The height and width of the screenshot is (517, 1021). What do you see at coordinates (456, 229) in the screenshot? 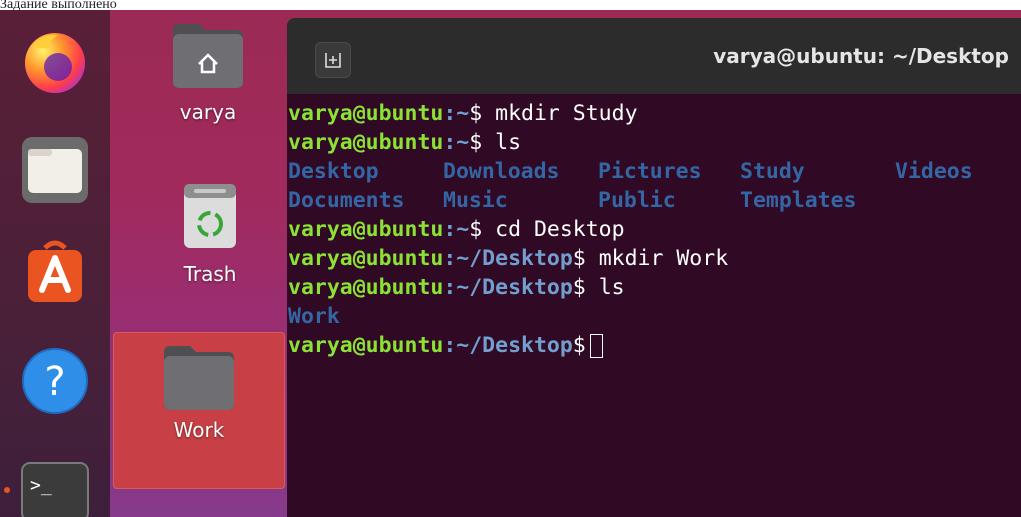
I see `terminal-line: varya@ubuntu:~$ cd Desktop` at bounding box center [456, 229].